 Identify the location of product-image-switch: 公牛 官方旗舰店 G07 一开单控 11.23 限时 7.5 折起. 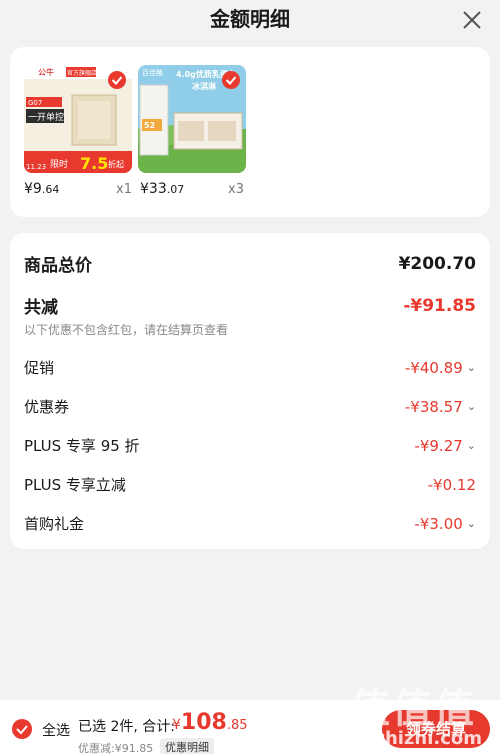
(78, 119).